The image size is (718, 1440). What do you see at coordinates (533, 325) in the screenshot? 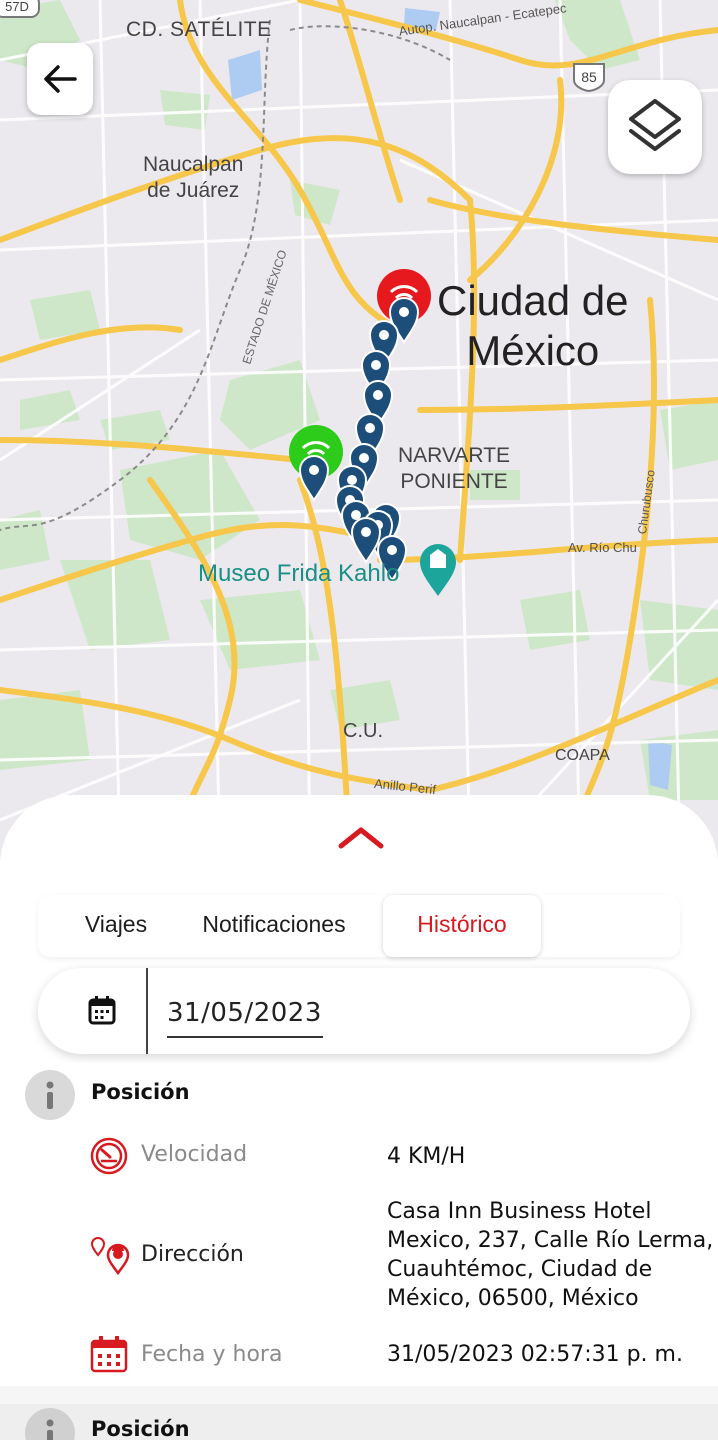
I see `map-label-cdmx: Ciudad de México` at bounding box center [533, 325].